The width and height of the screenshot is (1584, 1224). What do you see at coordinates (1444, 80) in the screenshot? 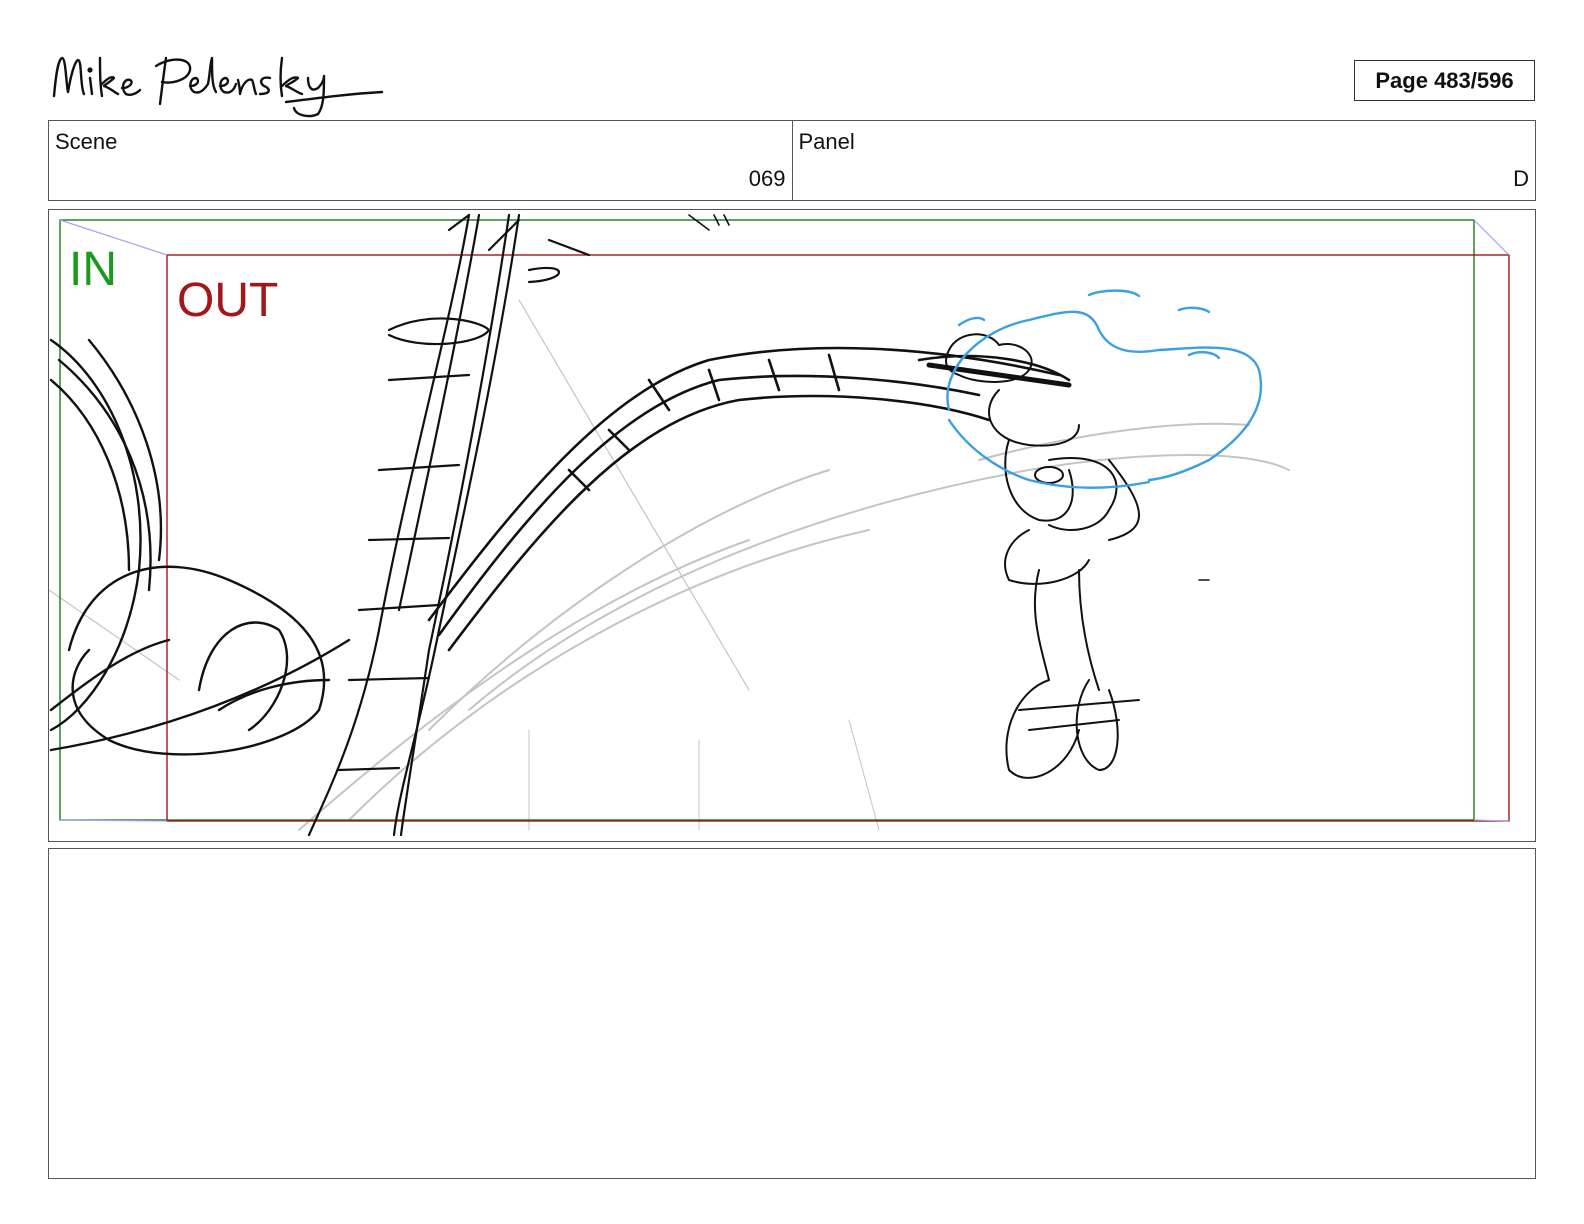
I see `page-number-badge: Page 483/596` at bounding box center [1444, 80].